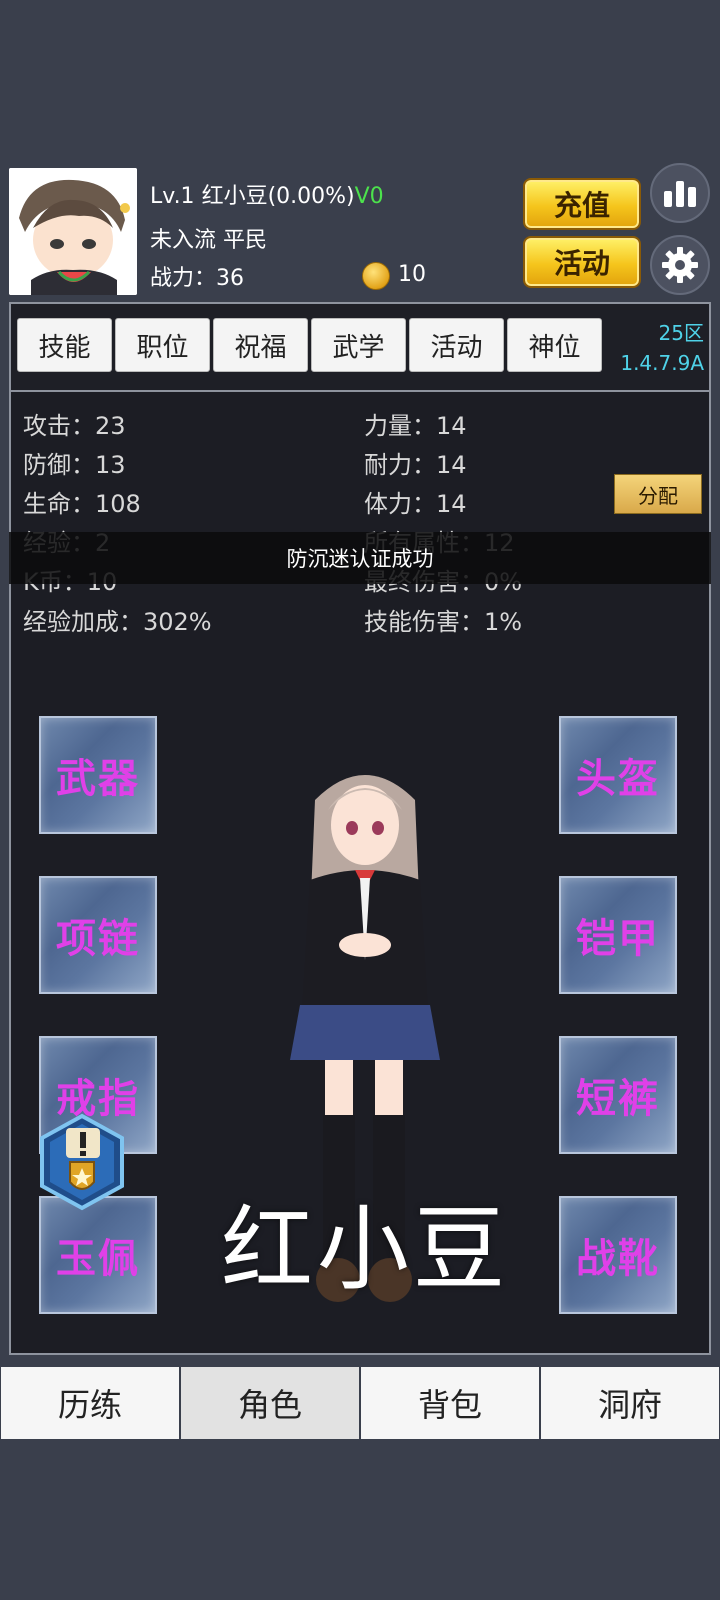  I want to click on server-zone: 25区, so click(681, 333).